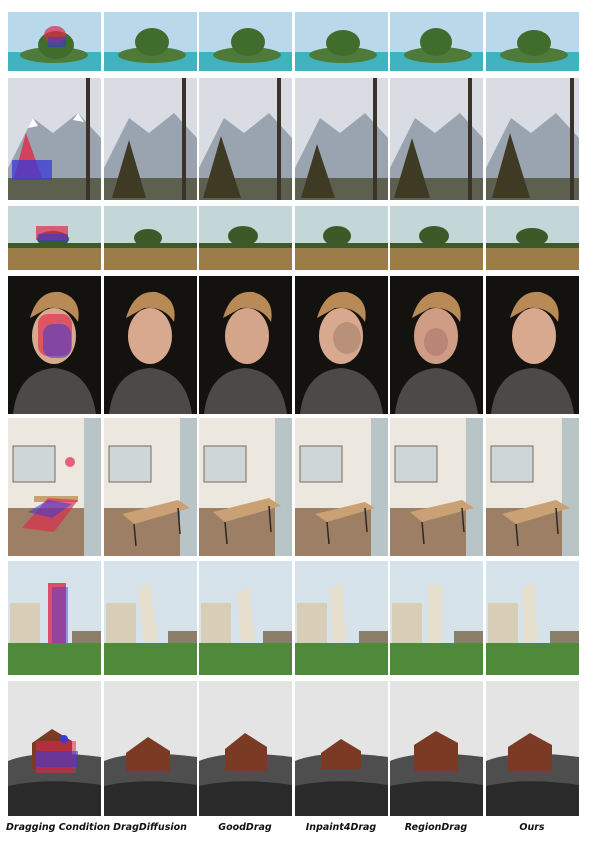 Image resolution: width=598 pixels, height=844 pixels. Describe the element at coordinates (341, 41) in the screenshot. I see `cell-rock-island-inpaint4drag` at that location.